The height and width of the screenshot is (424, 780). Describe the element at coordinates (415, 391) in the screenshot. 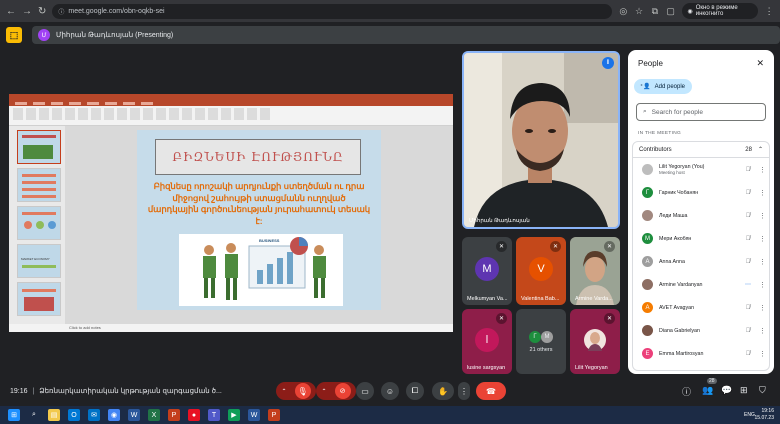

I see `present-button: ⧠` at that location.